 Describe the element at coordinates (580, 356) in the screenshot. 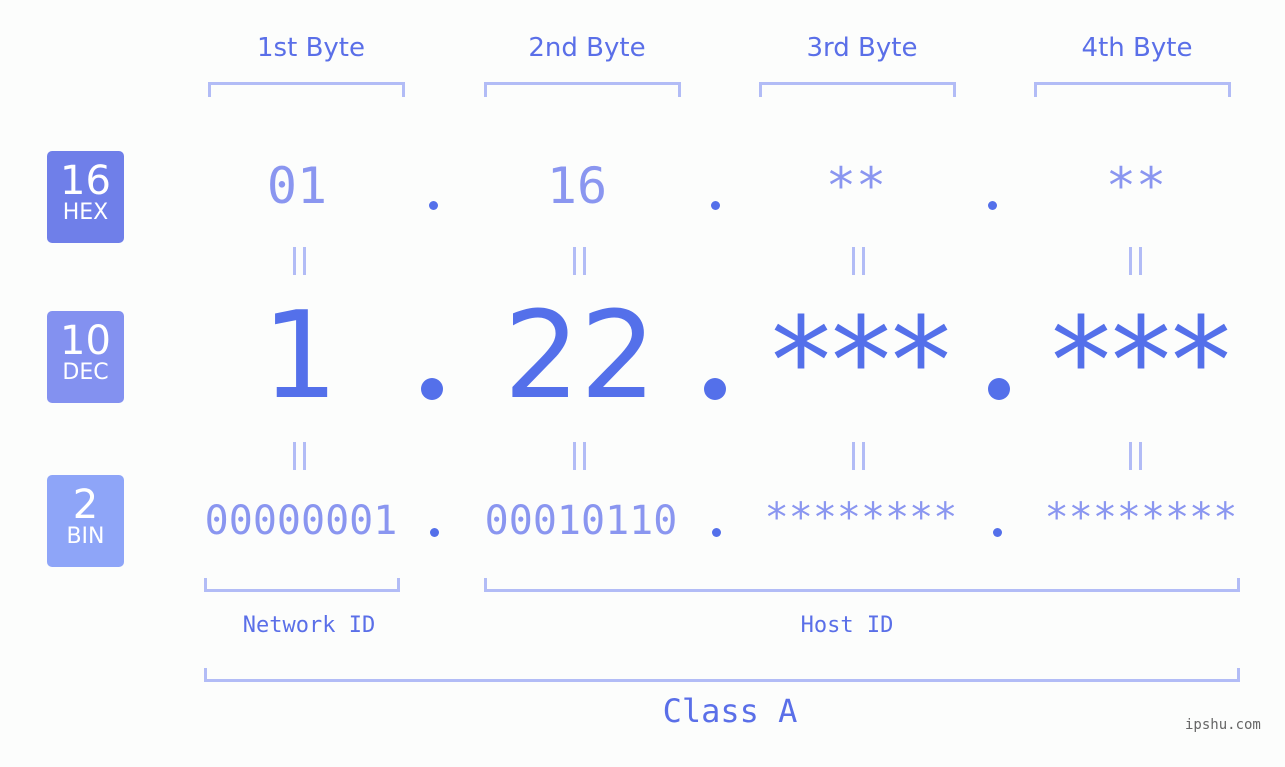

I see `dec-byte-2: 22` at that location.